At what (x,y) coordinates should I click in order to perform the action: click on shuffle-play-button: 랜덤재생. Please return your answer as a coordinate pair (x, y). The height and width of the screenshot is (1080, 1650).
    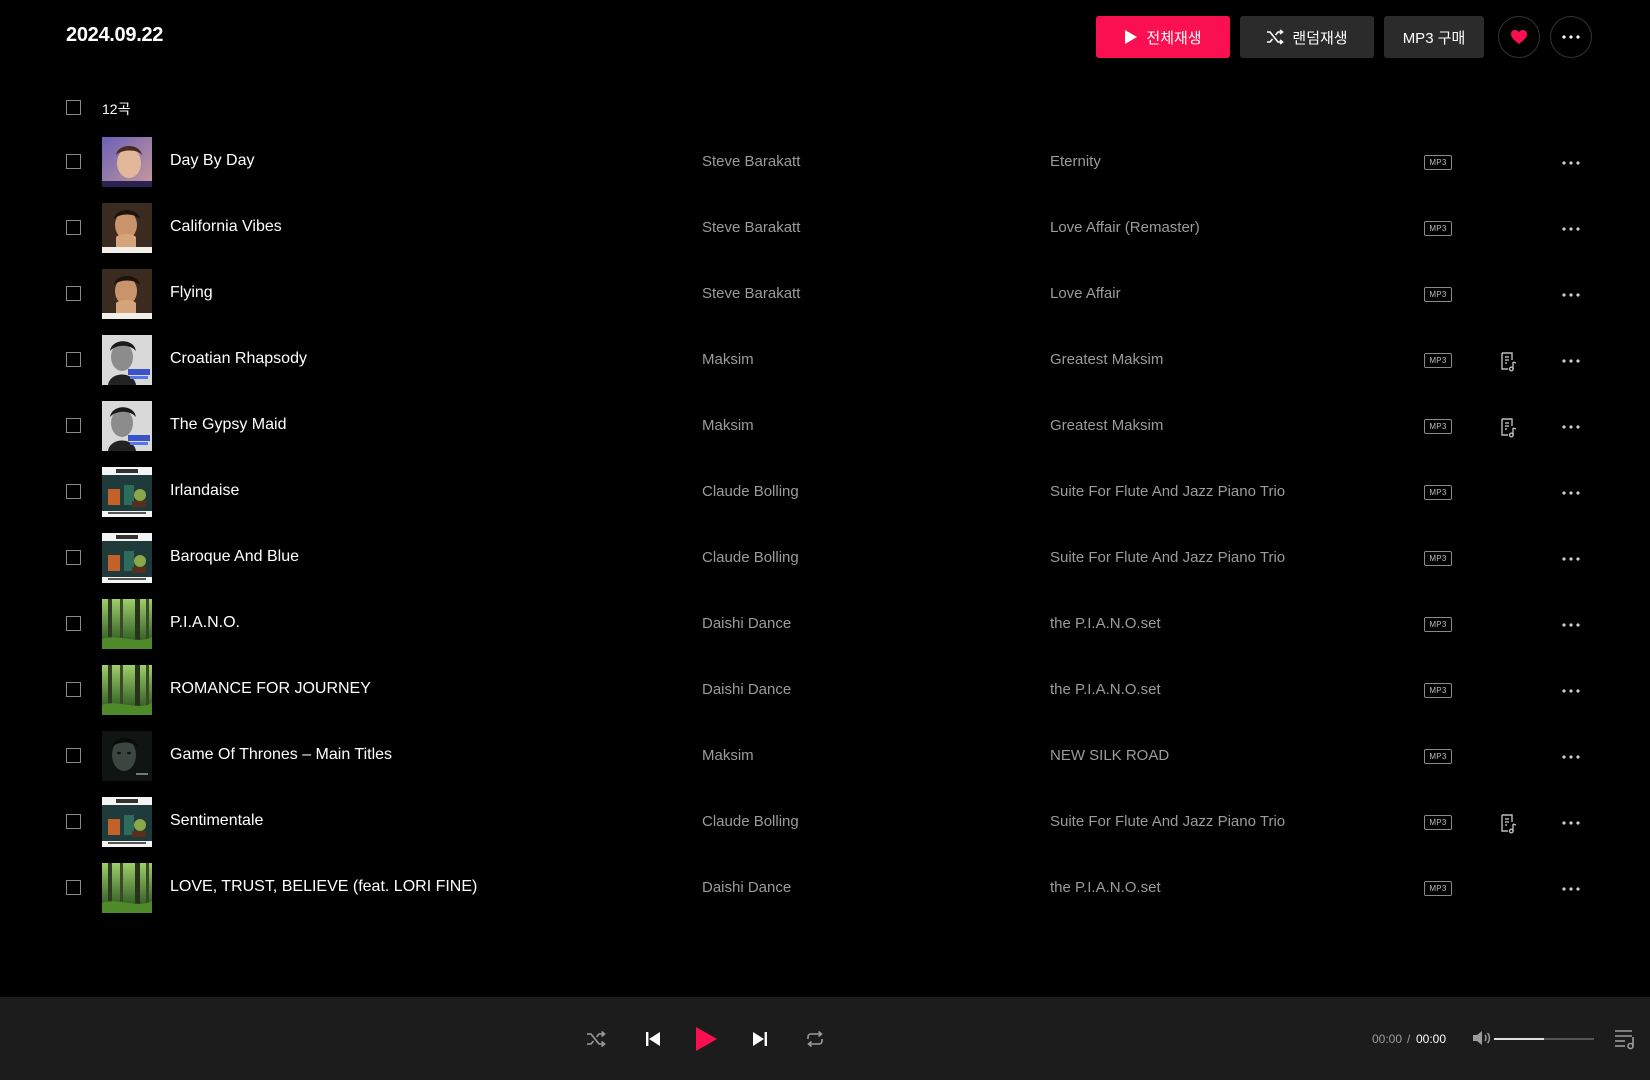
    Looking at the image, I should click on (1307, 37).